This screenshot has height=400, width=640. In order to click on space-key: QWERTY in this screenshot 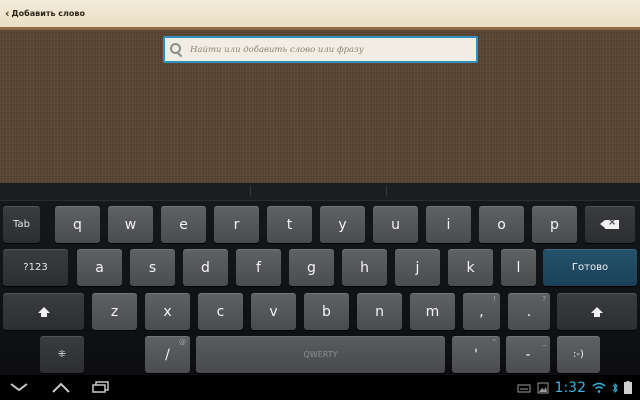, I will do `click(320, 354)`.